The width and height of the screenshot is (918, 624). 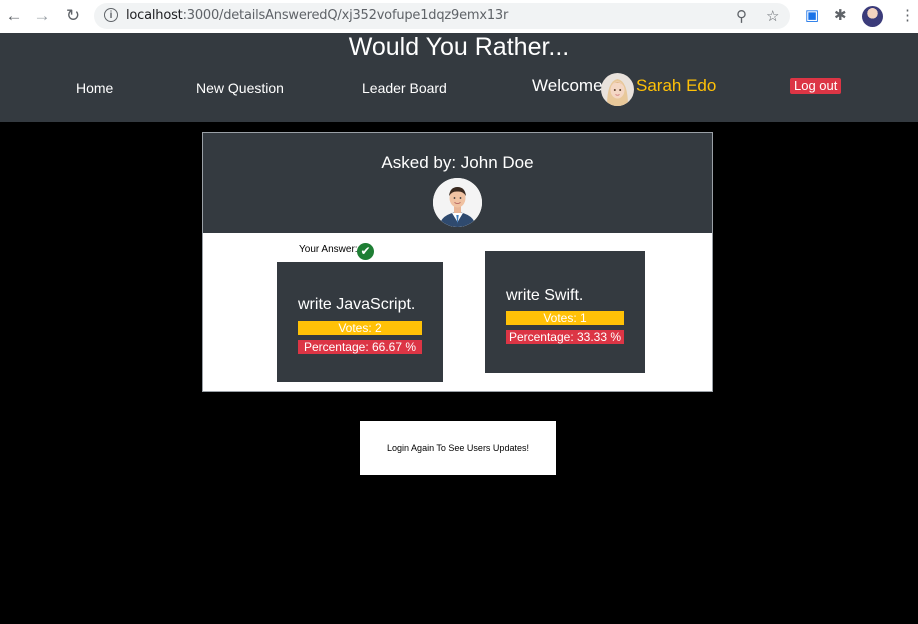 I want to click on nav-new-question-link: New Question, so click(x=240, y=88).